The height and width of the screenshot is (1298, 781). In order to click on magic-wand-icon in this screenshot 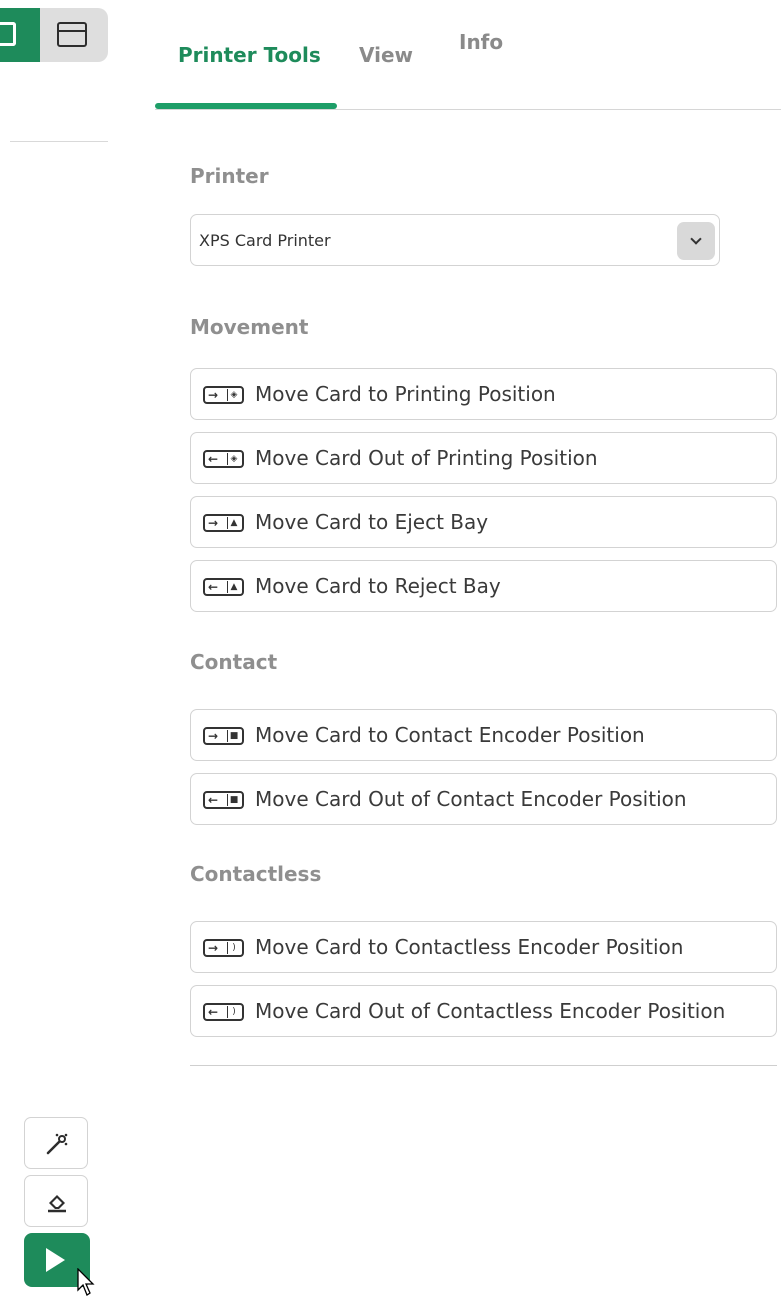, I will do `click(57, 1144)`.